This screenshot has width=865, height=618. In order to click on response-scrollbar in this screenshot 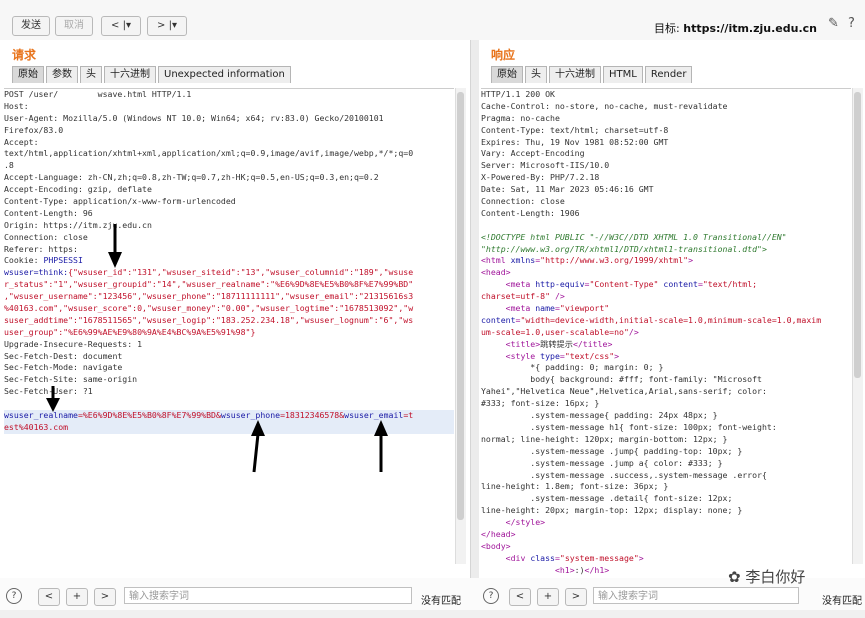, I will do `click(857, 326)`.